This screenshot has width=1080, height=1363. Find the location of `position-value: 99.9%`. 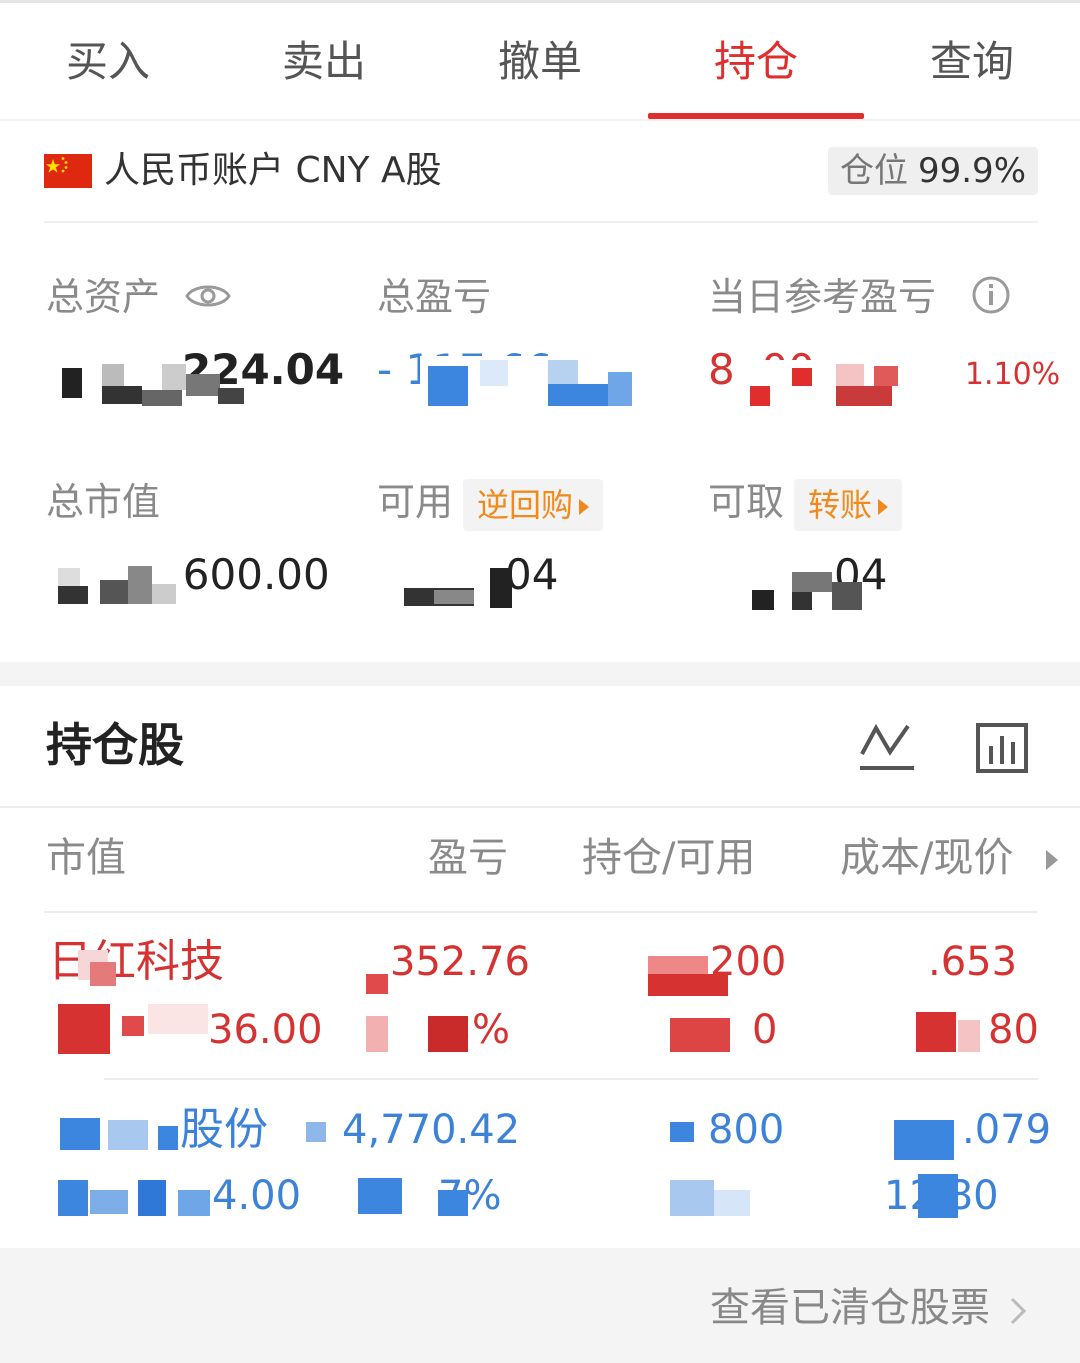

position-value: 99.9% is located at coordinates (971, 171).